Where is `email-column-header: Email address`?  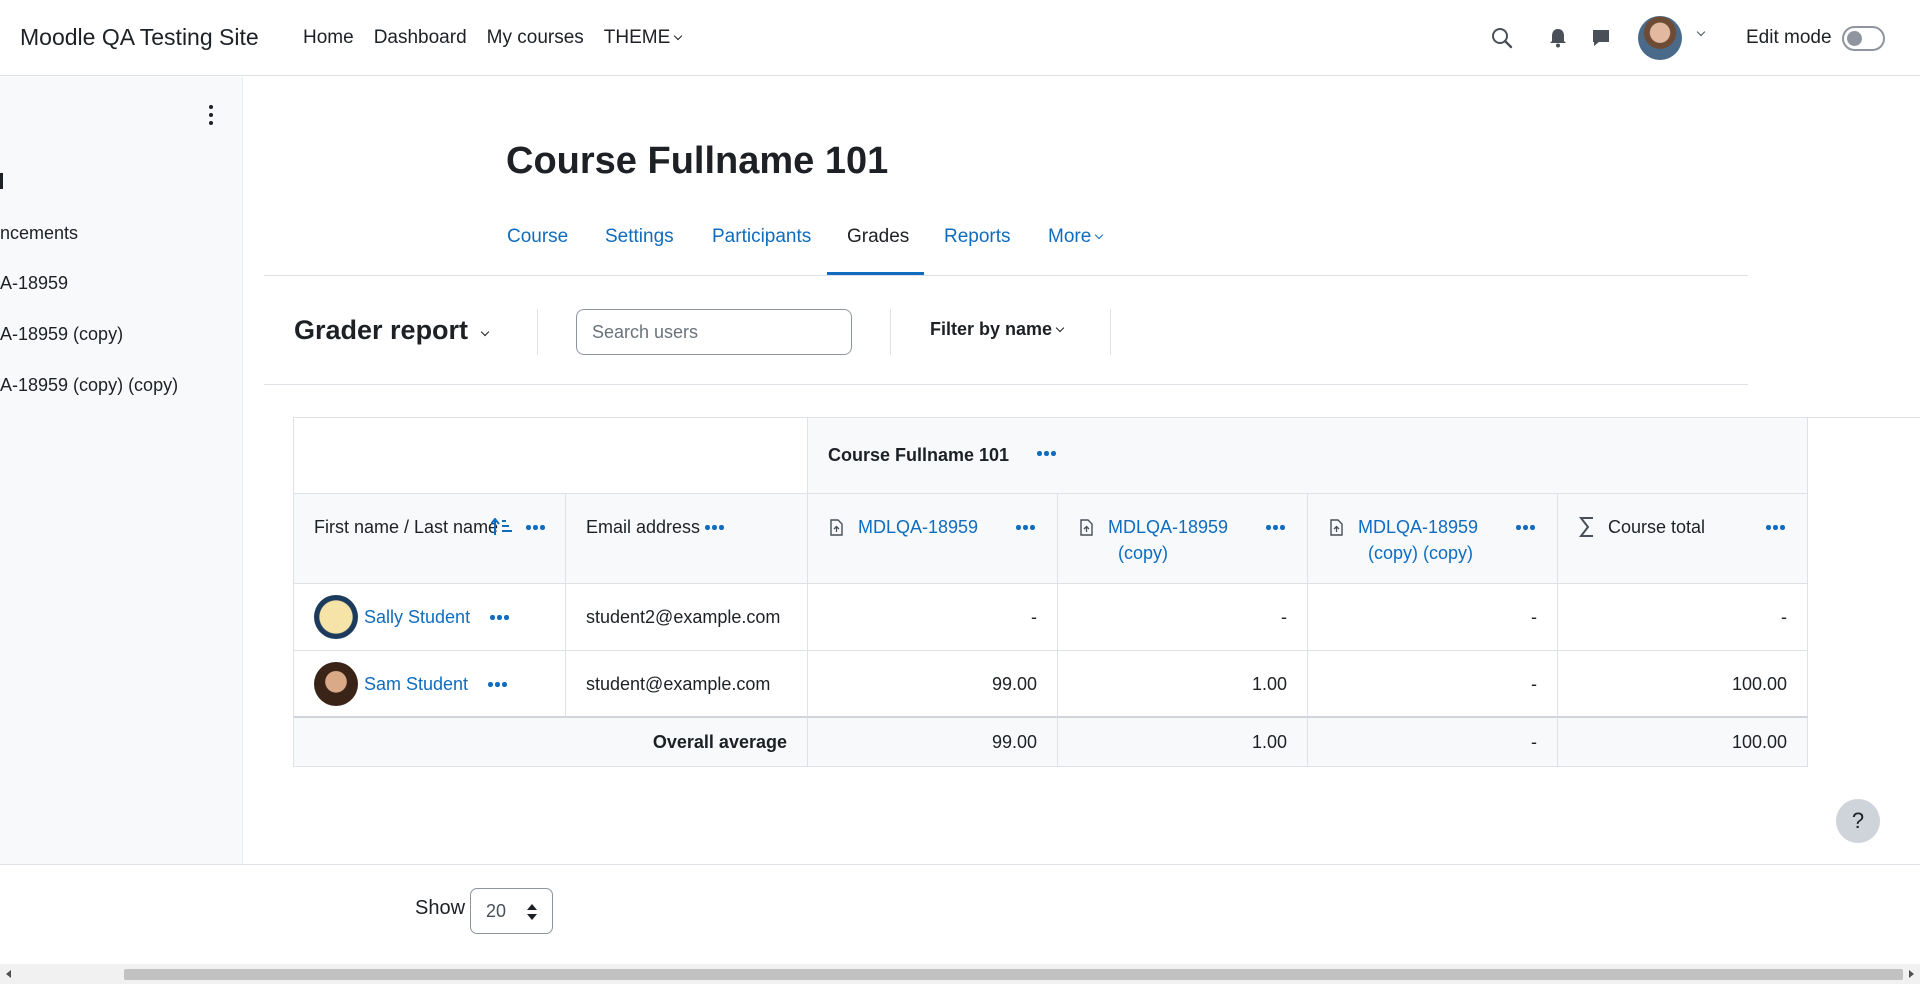
email-column-header: Email address is located at coordinates (643, 527).